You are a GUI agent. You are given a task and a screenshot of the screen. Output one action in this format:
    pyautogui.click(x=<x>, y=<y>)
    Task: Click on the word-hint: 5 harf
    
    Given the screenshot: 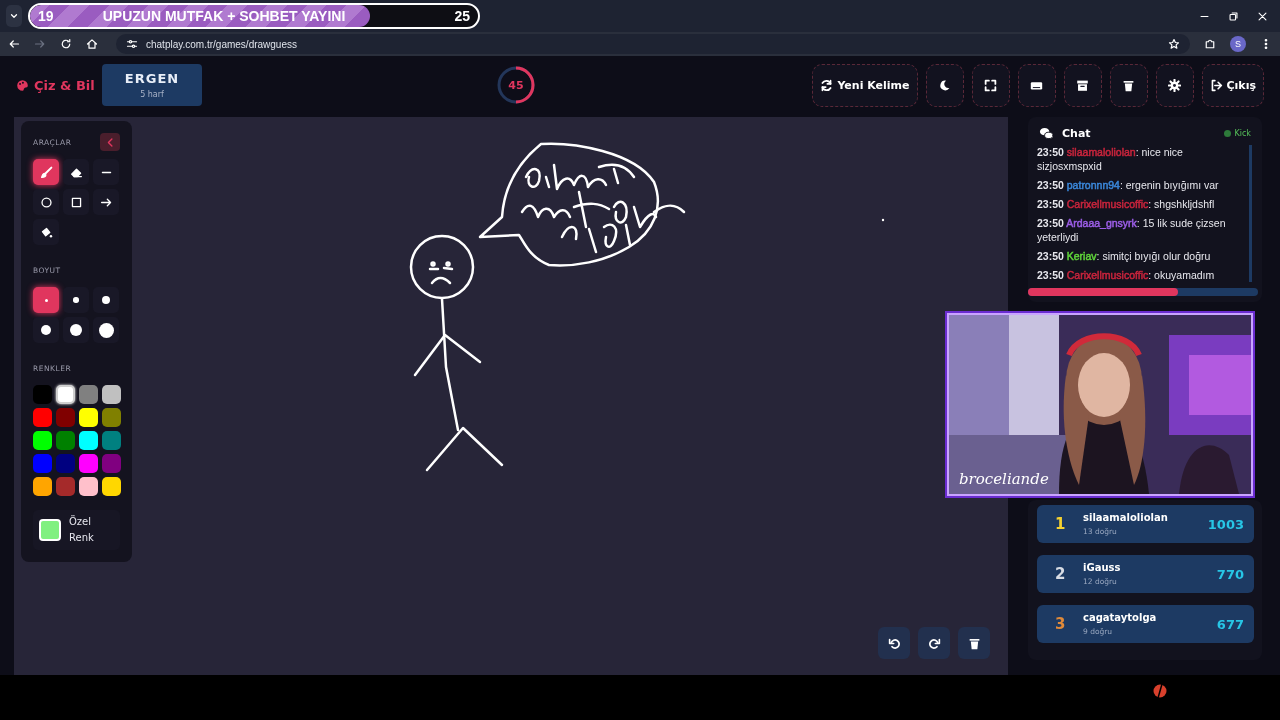 What is the action you would take?
    pyautogui.click(x=152, y=94)
    